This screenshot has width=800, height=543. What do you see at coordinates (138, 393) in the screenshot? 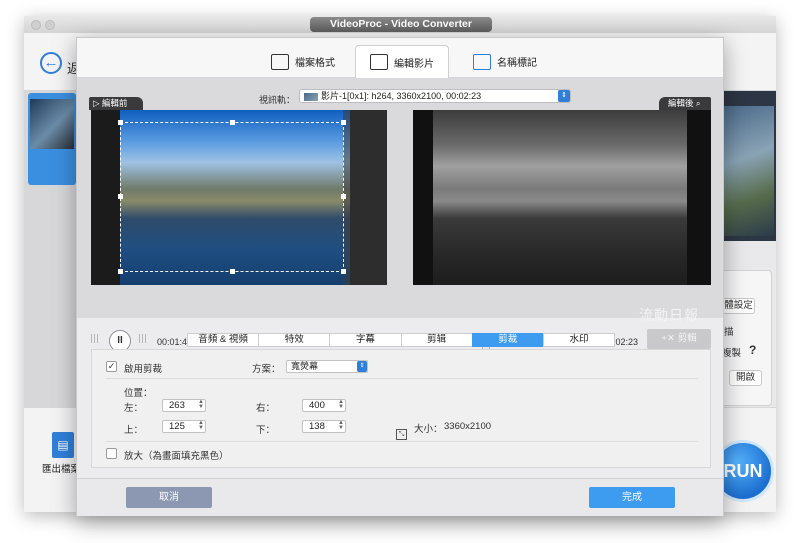
I see `position-label: 位置：` at bounding box center [138, 393].